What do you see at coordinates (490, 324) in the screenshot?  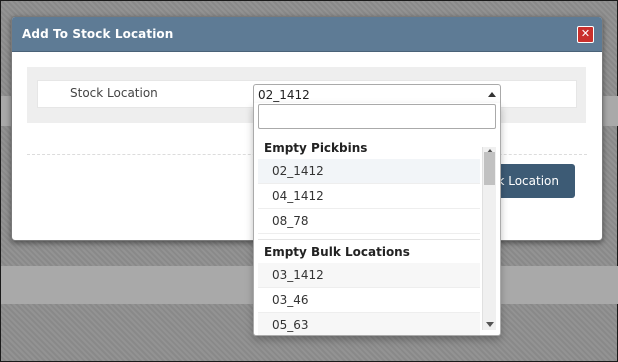 I see `scroll-down-icon` at bounding box center [490, 324].